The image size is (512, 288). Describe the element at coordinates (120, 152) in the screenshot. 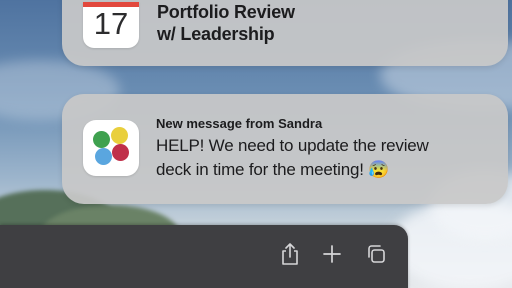

I see `red-dot` at that location.